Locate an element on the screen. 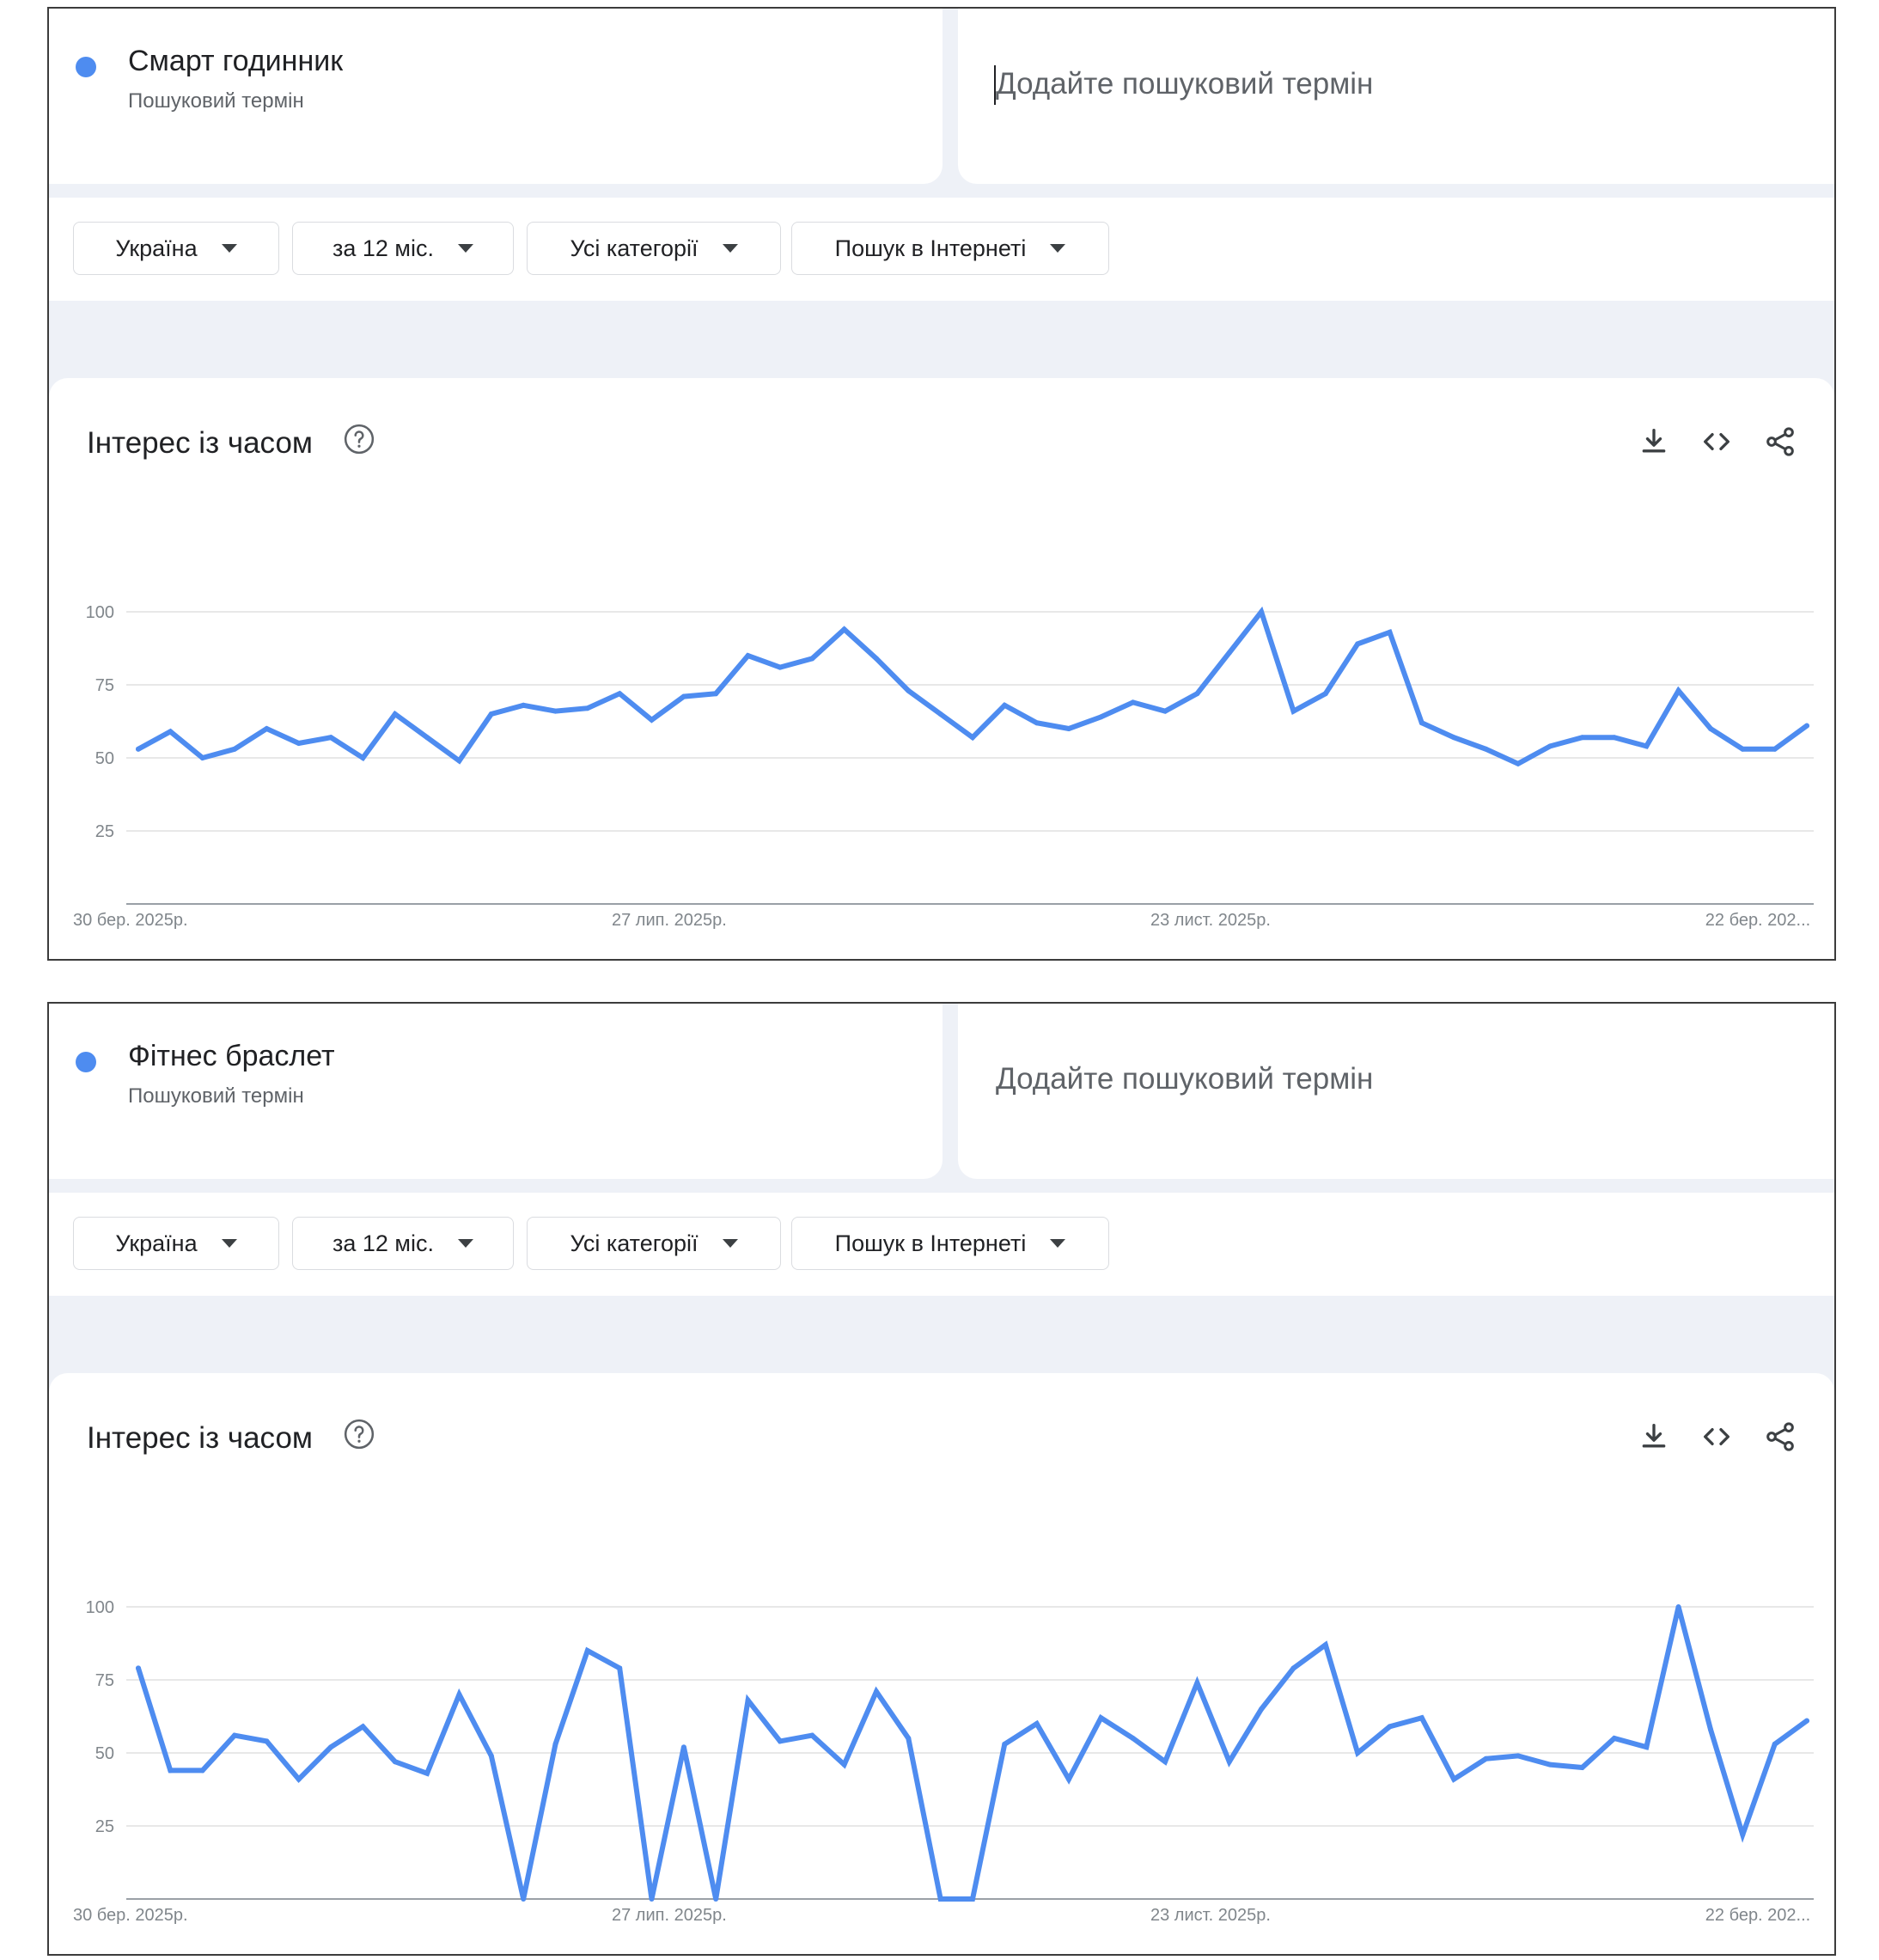  search-term-name: Смарт годинник is located at coordinates (236, 61).